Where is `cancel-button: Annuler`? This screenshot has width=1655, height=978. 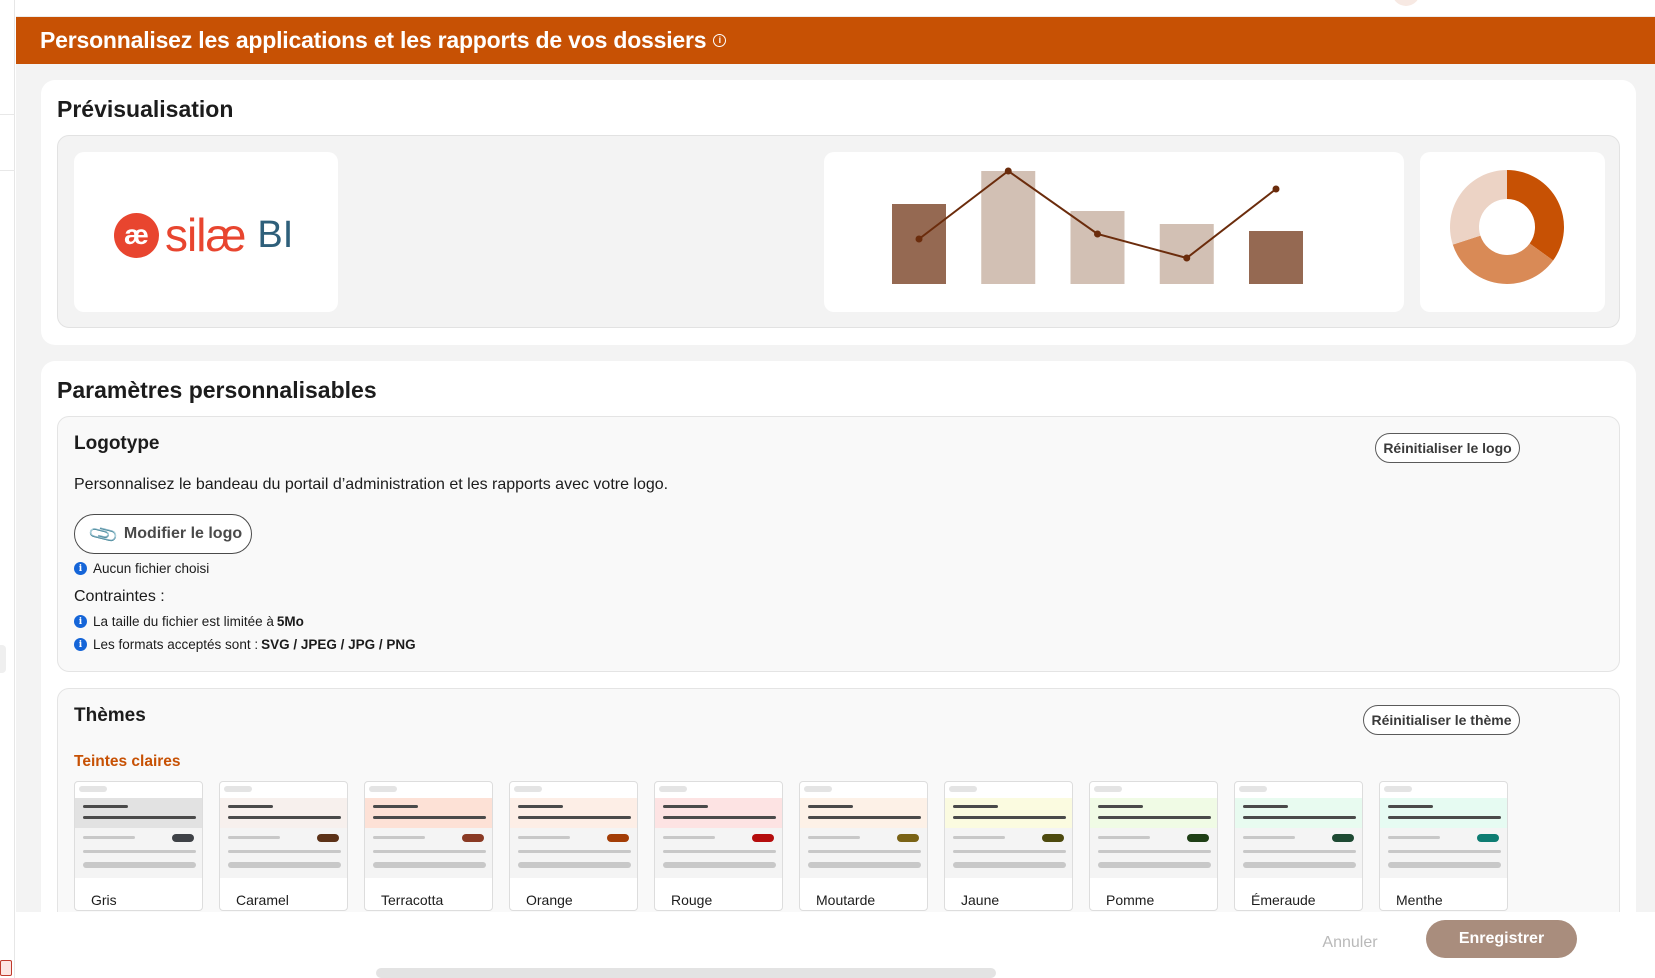
cancel-button: Annuler is located at coordinates (1350, 943).